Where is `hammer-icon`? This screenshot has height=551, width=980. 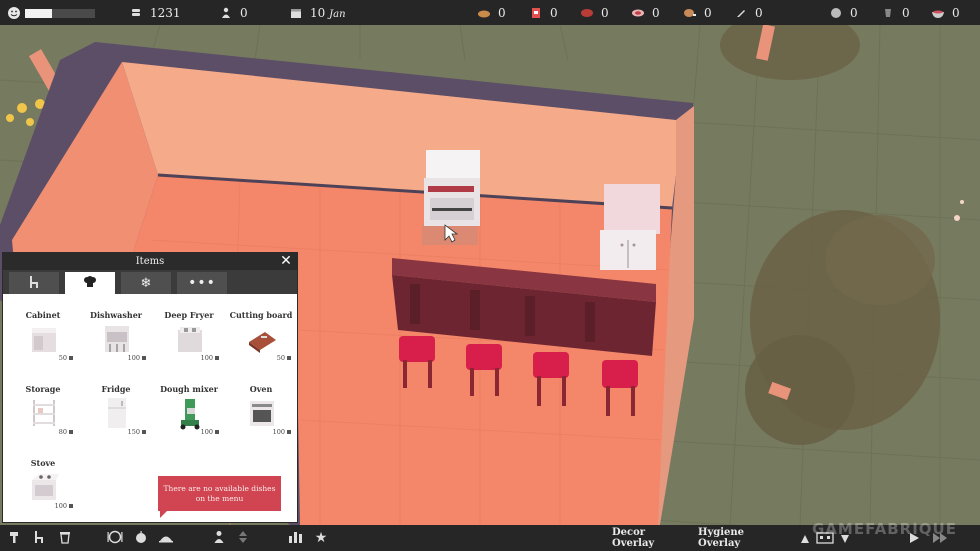 hammer-icon is located at coordinates (15, 538).